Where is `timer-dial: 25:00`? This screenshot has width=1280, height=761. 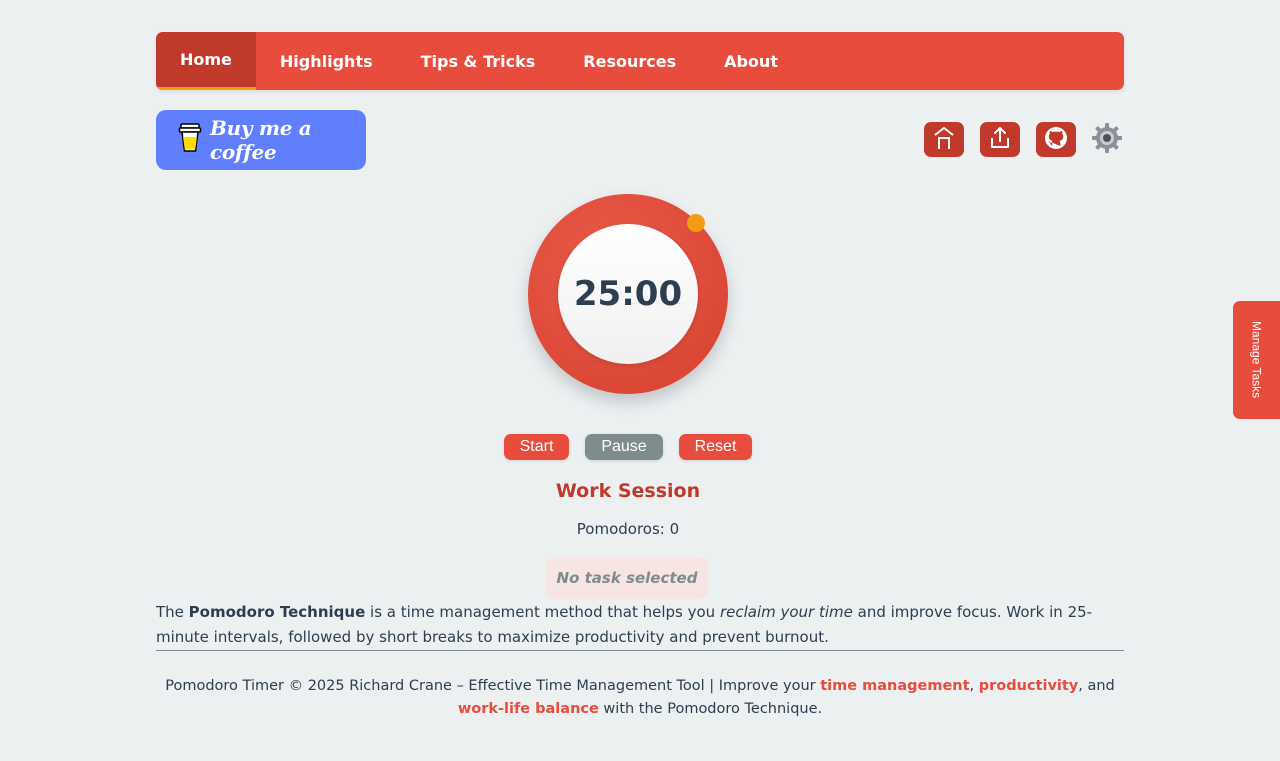
timer-dial: 25:00 is located at coordinates (628, 294).